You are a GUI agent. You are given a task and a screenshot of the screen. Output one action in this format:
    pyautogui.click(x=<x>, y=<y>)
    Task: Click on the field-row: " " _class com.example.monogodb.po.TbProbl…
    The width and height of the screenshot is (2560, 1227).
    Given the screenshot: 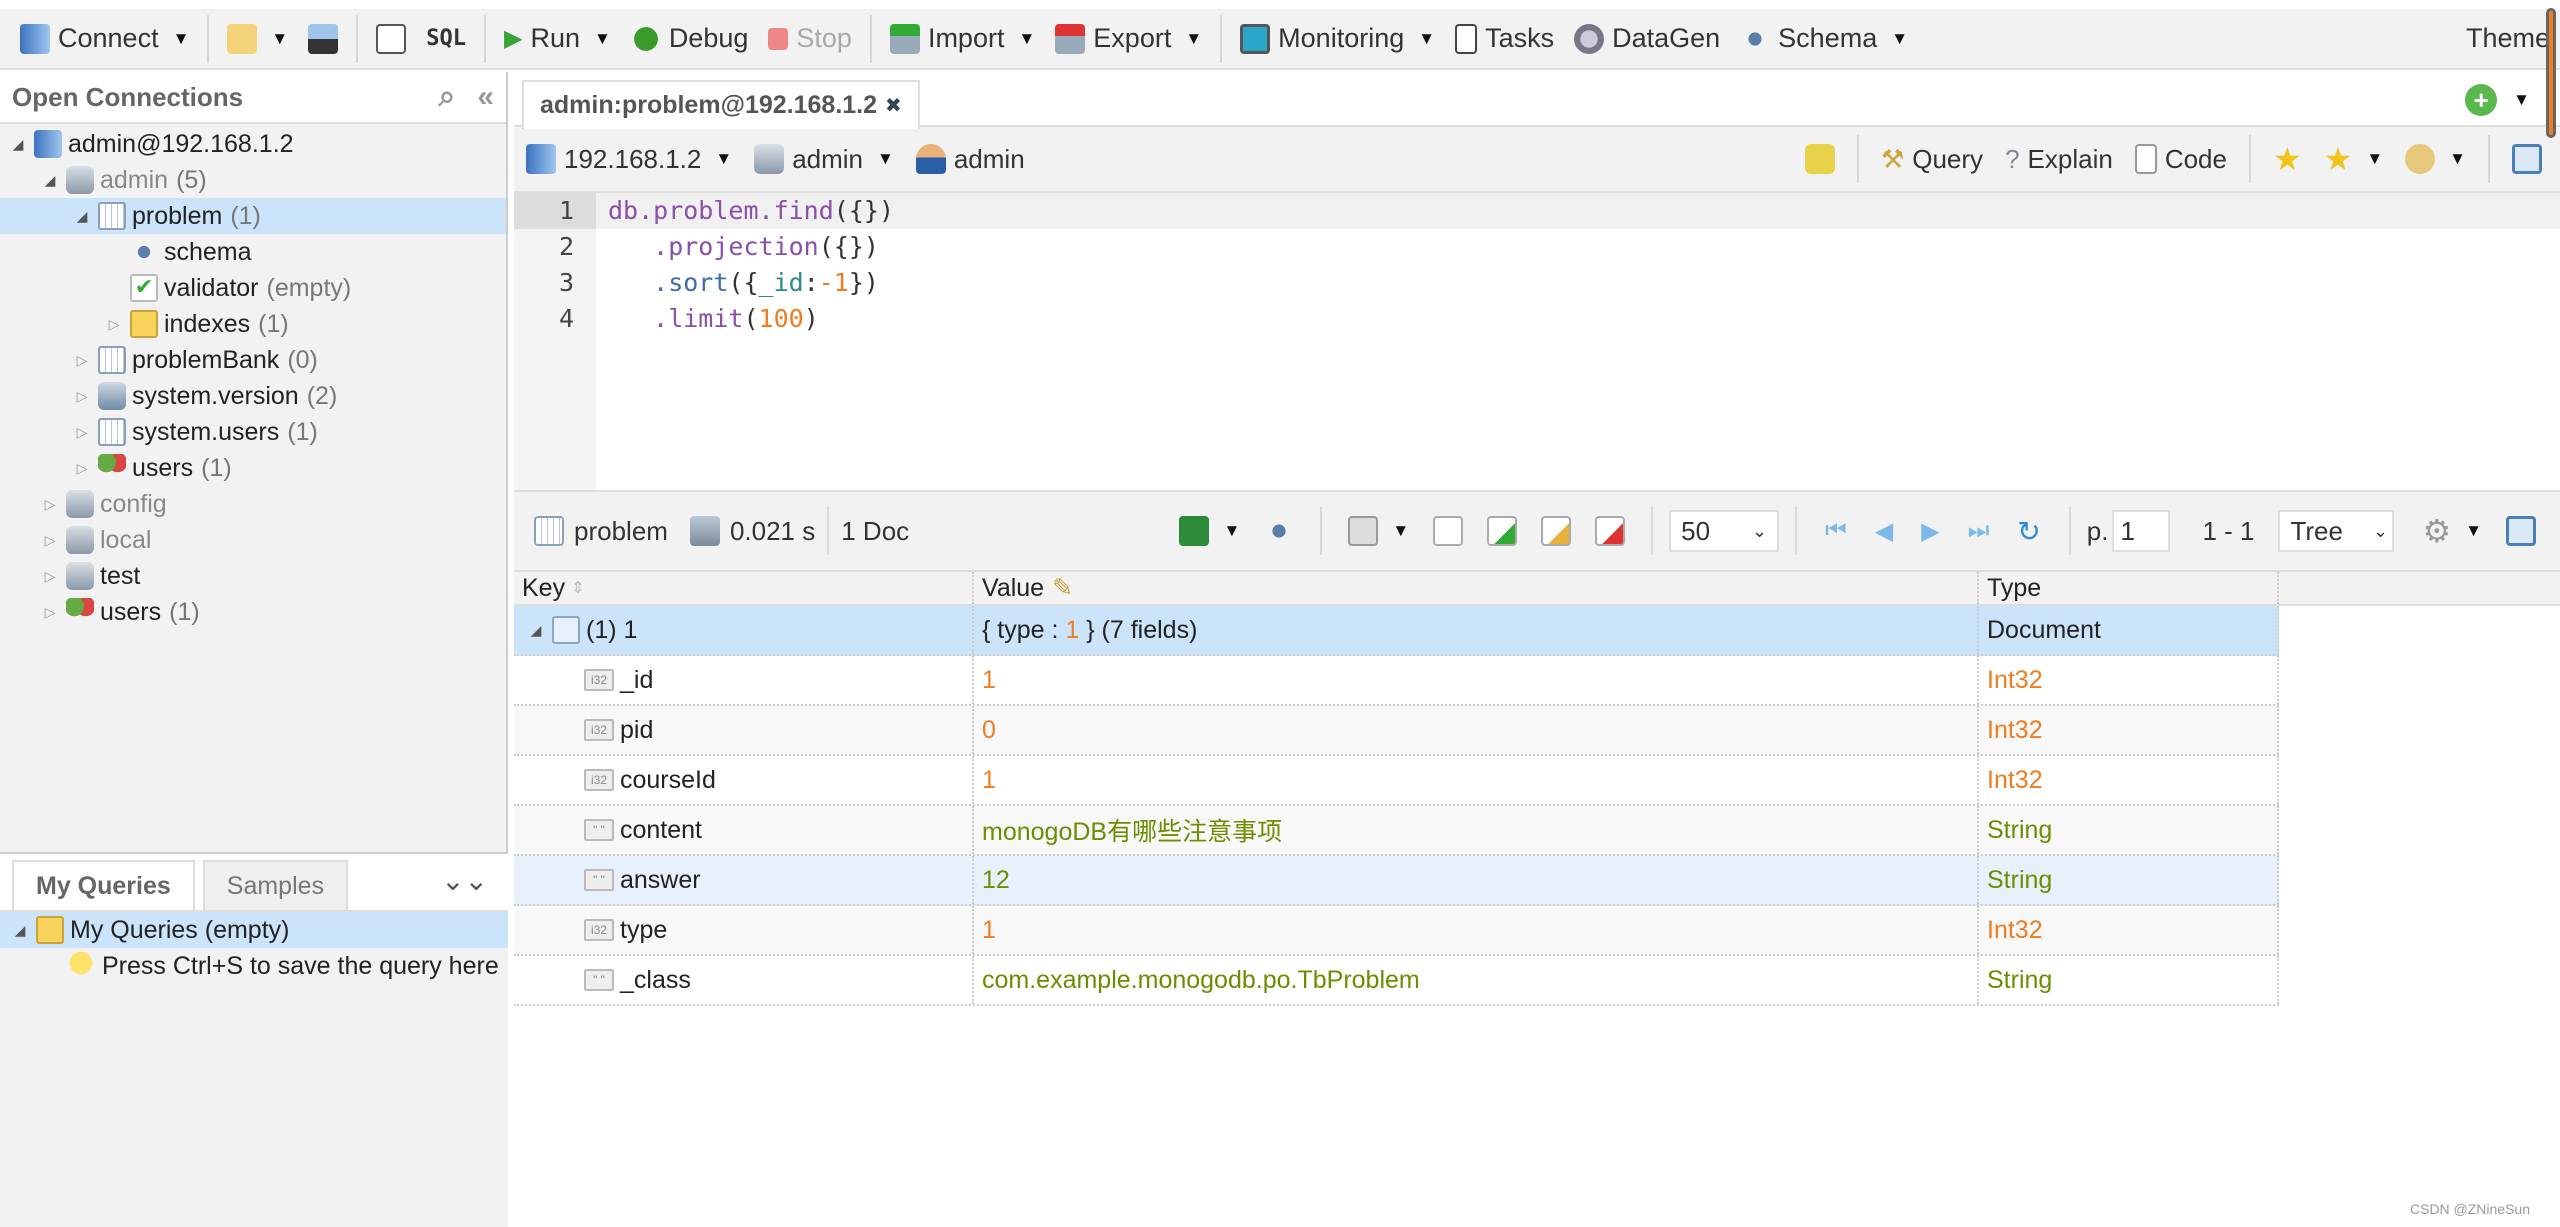 What is the action you would take?
    pyautogui.click(x=1396, y=981)
    